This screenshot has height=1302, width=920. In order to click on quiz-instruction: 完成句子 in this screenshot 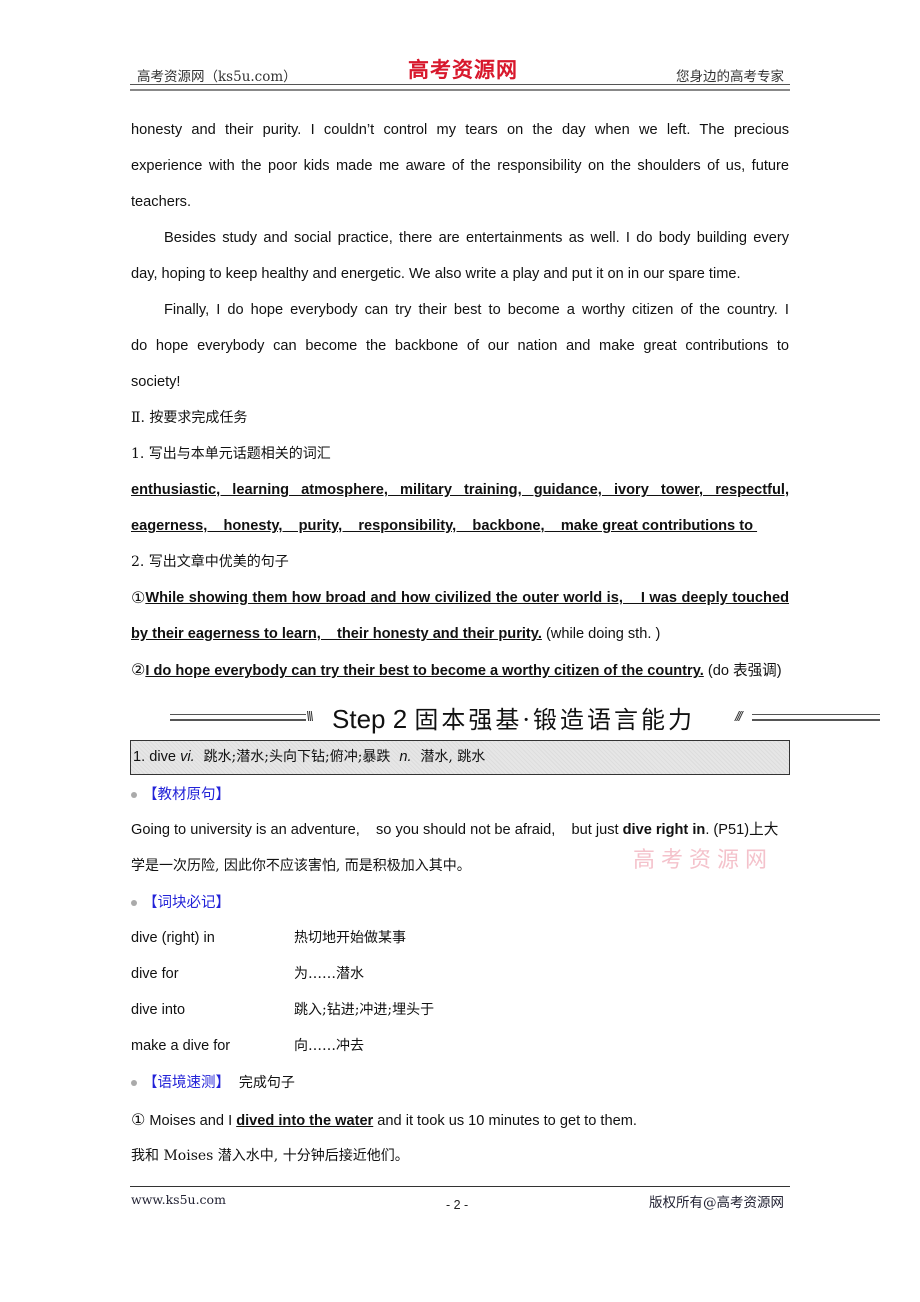, I will do `click(262, 1083)`.